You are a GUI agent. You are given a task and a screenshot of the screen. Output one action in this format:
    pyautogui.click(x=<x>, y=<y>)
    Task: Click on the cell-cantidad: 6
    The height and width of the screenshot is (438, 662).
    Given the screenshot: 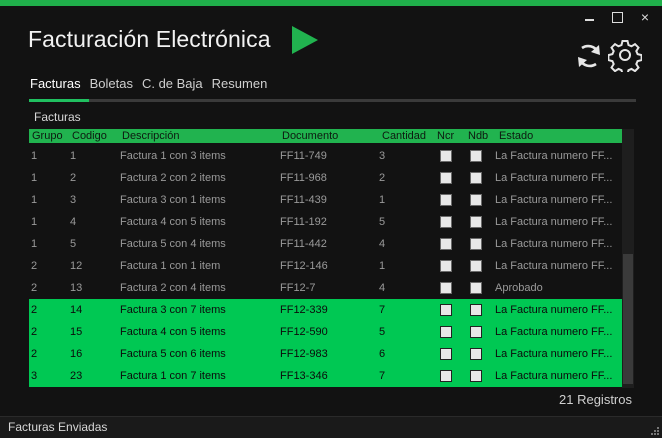 What is the action you would take?
    pyautogui.click(x=382, y=354)
    